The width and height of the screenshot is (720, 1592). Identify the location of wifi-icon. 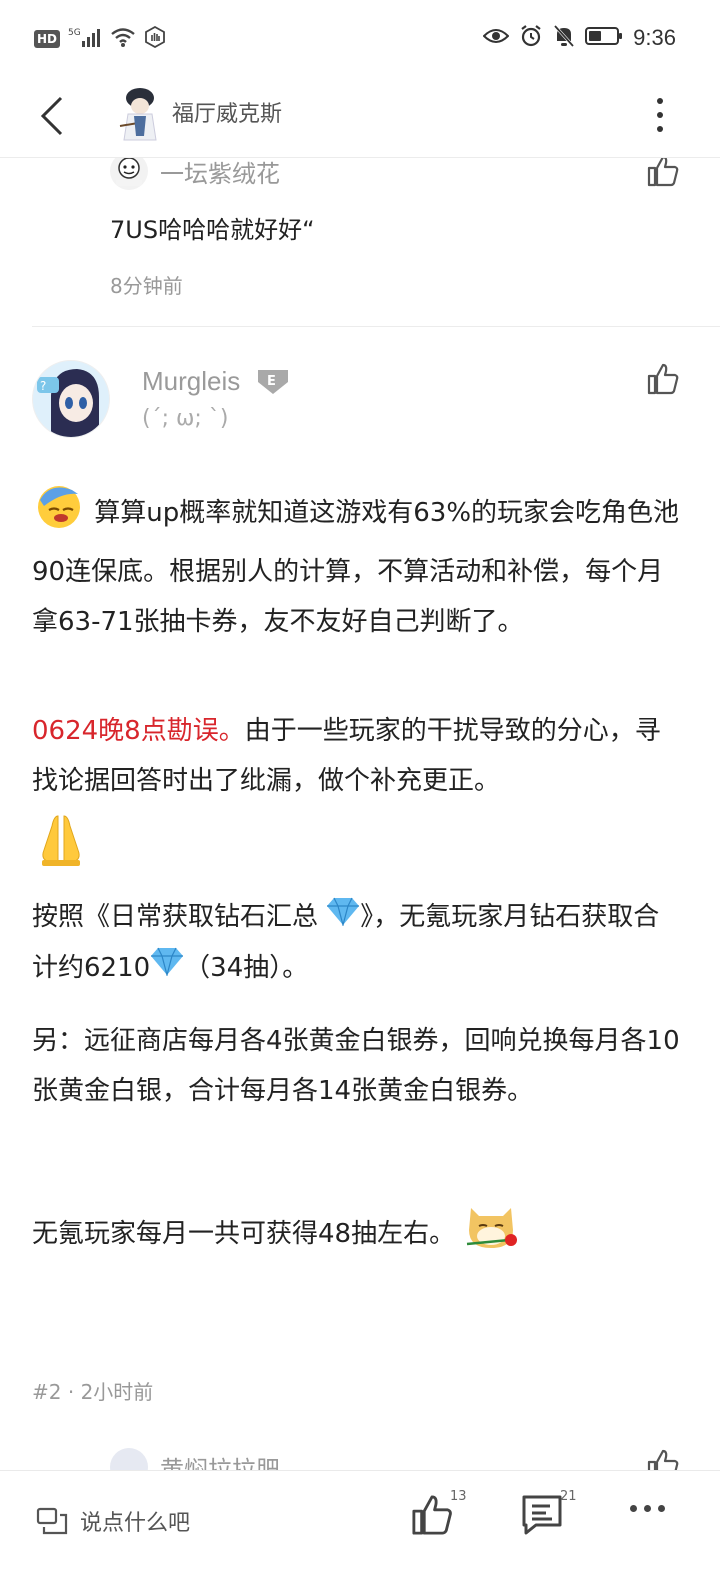
(123, 39).